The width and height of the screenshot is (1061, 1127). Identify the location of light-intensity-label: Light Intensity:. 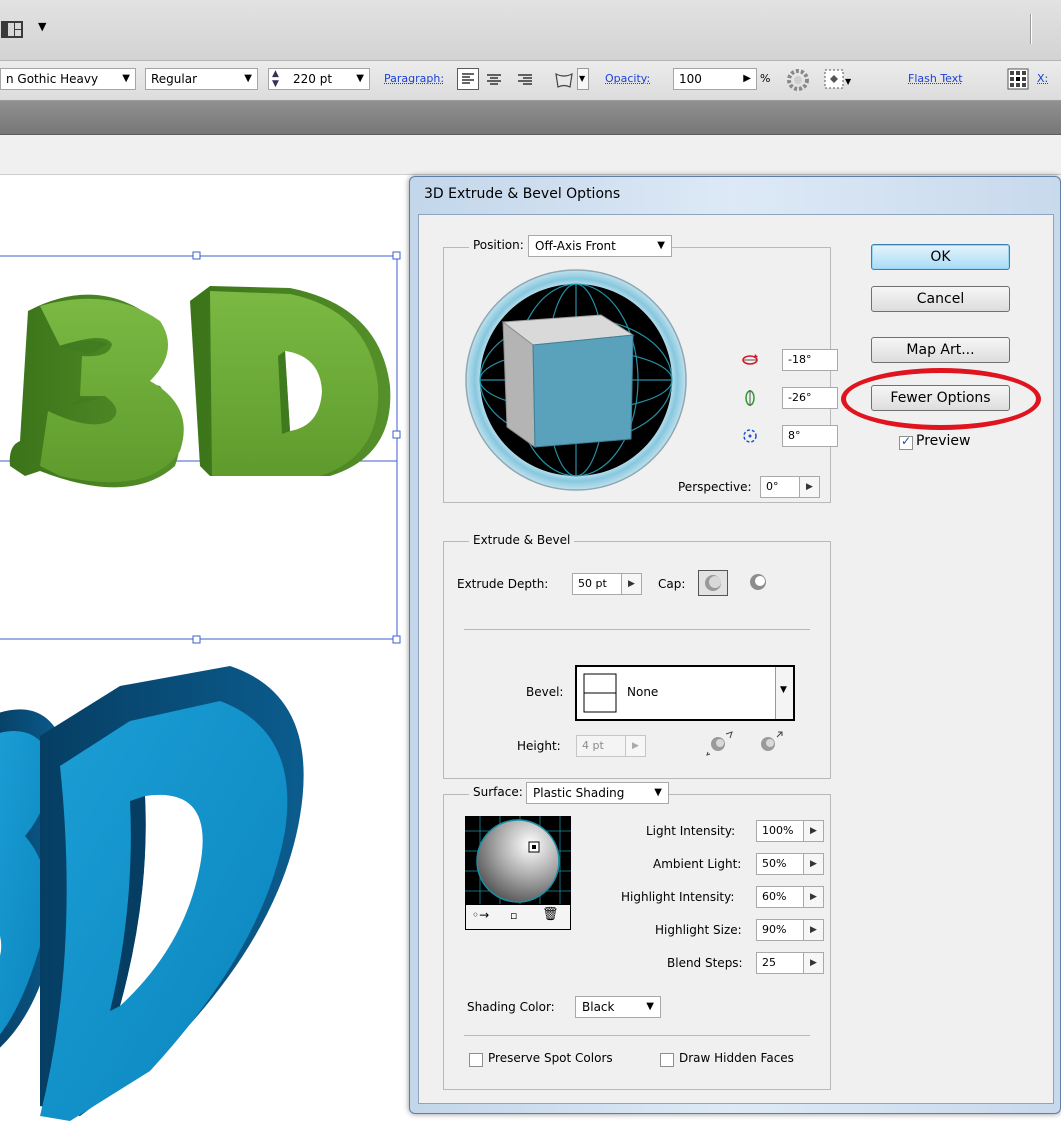
(691, 831).